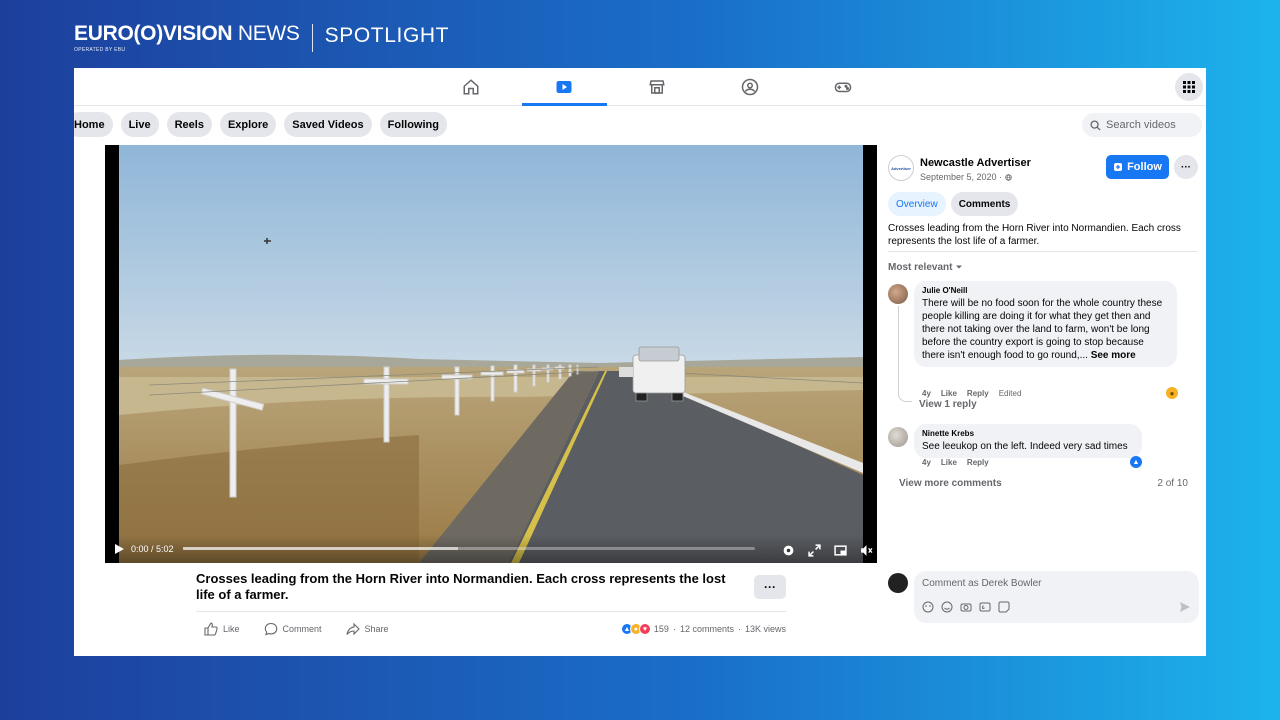  I want to click on top-navigation, so click(640, 87).